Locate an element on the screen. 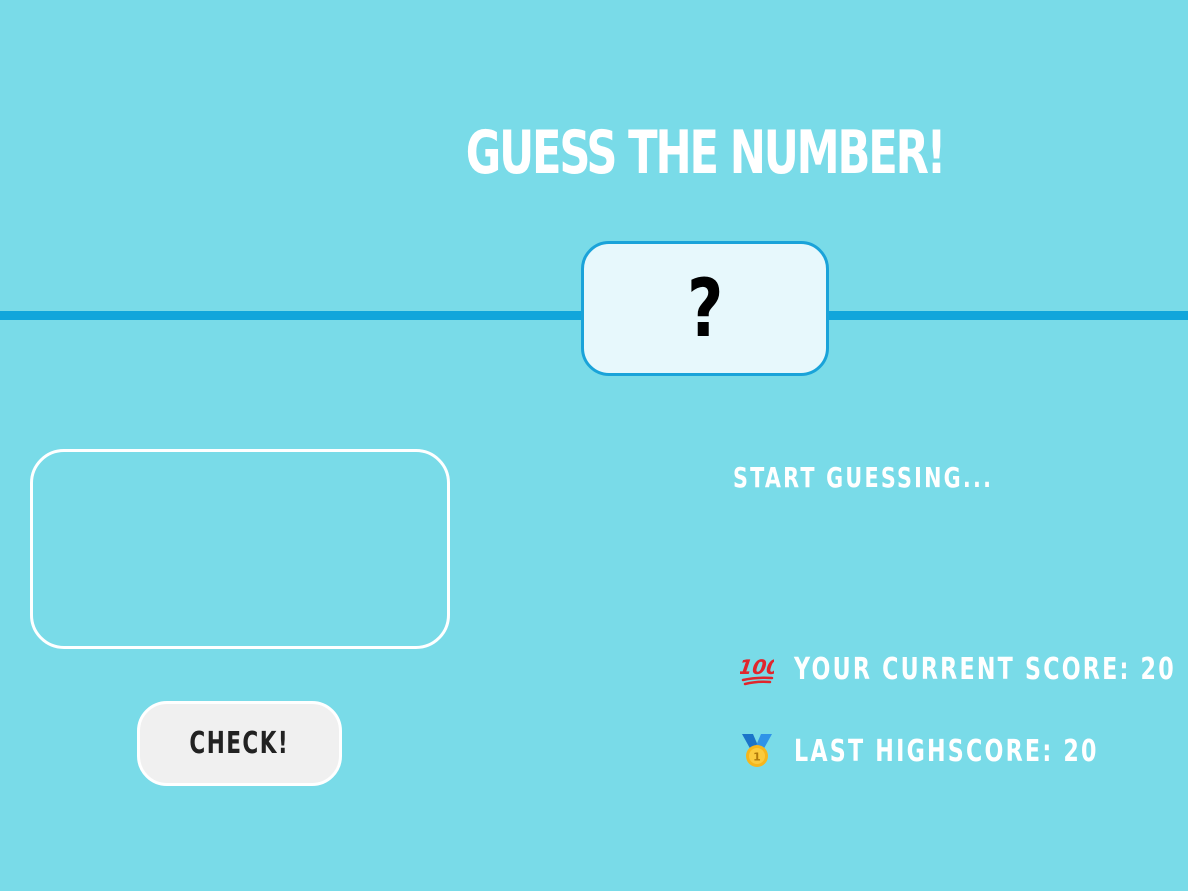  current-score-row: 100 YOUR CURRENT SCORE: 20 is located at coordinates (962, 669).